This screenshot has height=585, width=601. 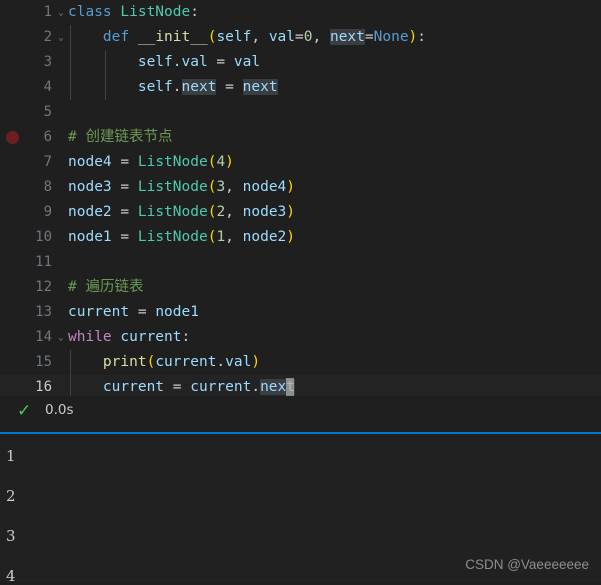 I want to click on code-text: def __init__(self, val=0, next=None):, so click(x=247, y=37).